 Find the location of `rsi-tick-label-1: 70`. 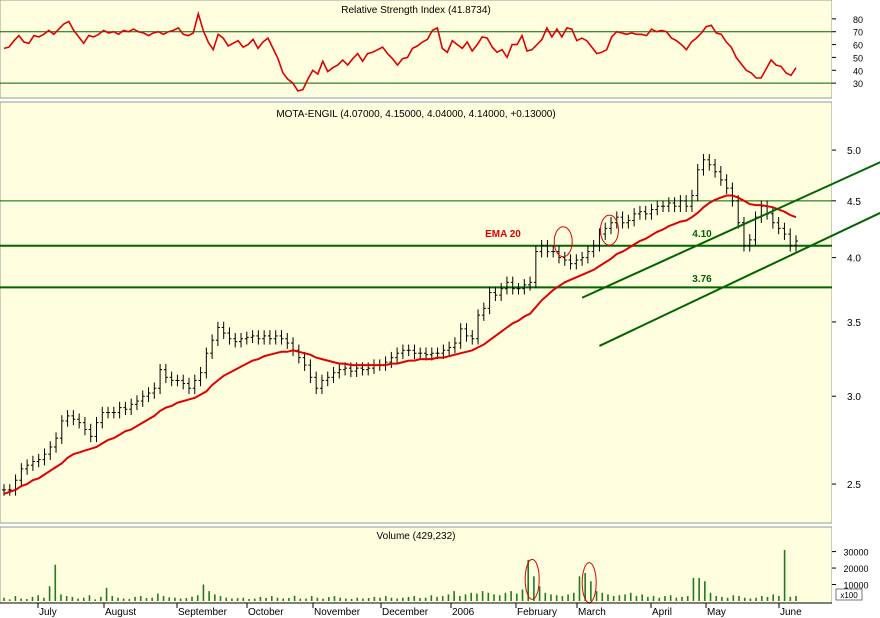

rsi-tick-label-1: 70 is located at coordinates (858, 33).